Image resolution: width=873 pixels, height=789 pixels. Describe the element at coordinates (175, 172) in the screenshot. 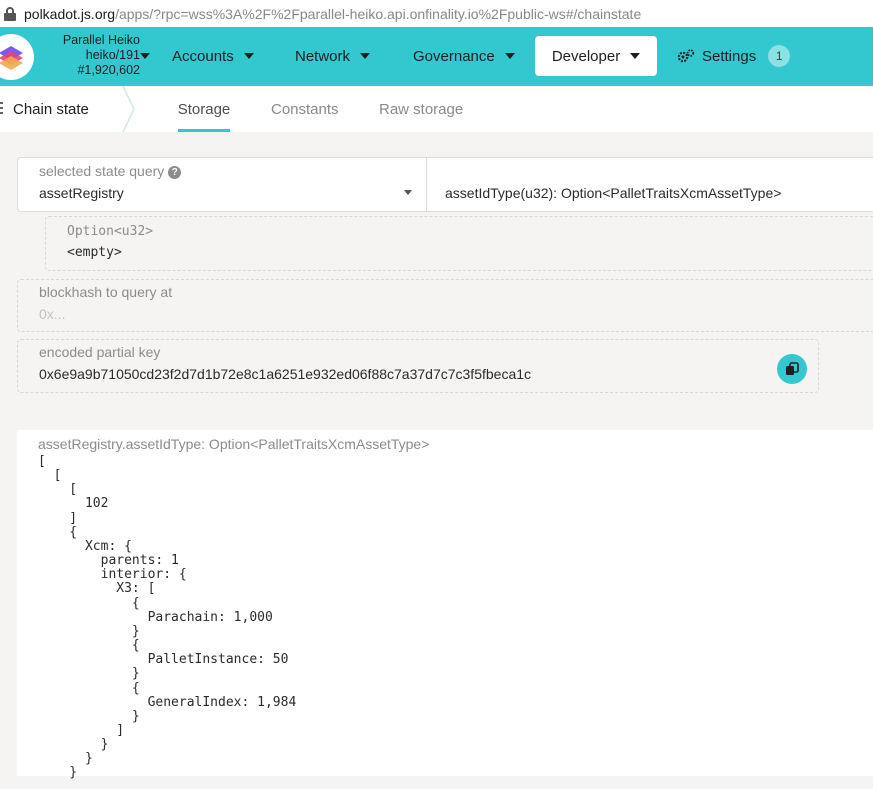

I see `help-icon: ?` at that location.